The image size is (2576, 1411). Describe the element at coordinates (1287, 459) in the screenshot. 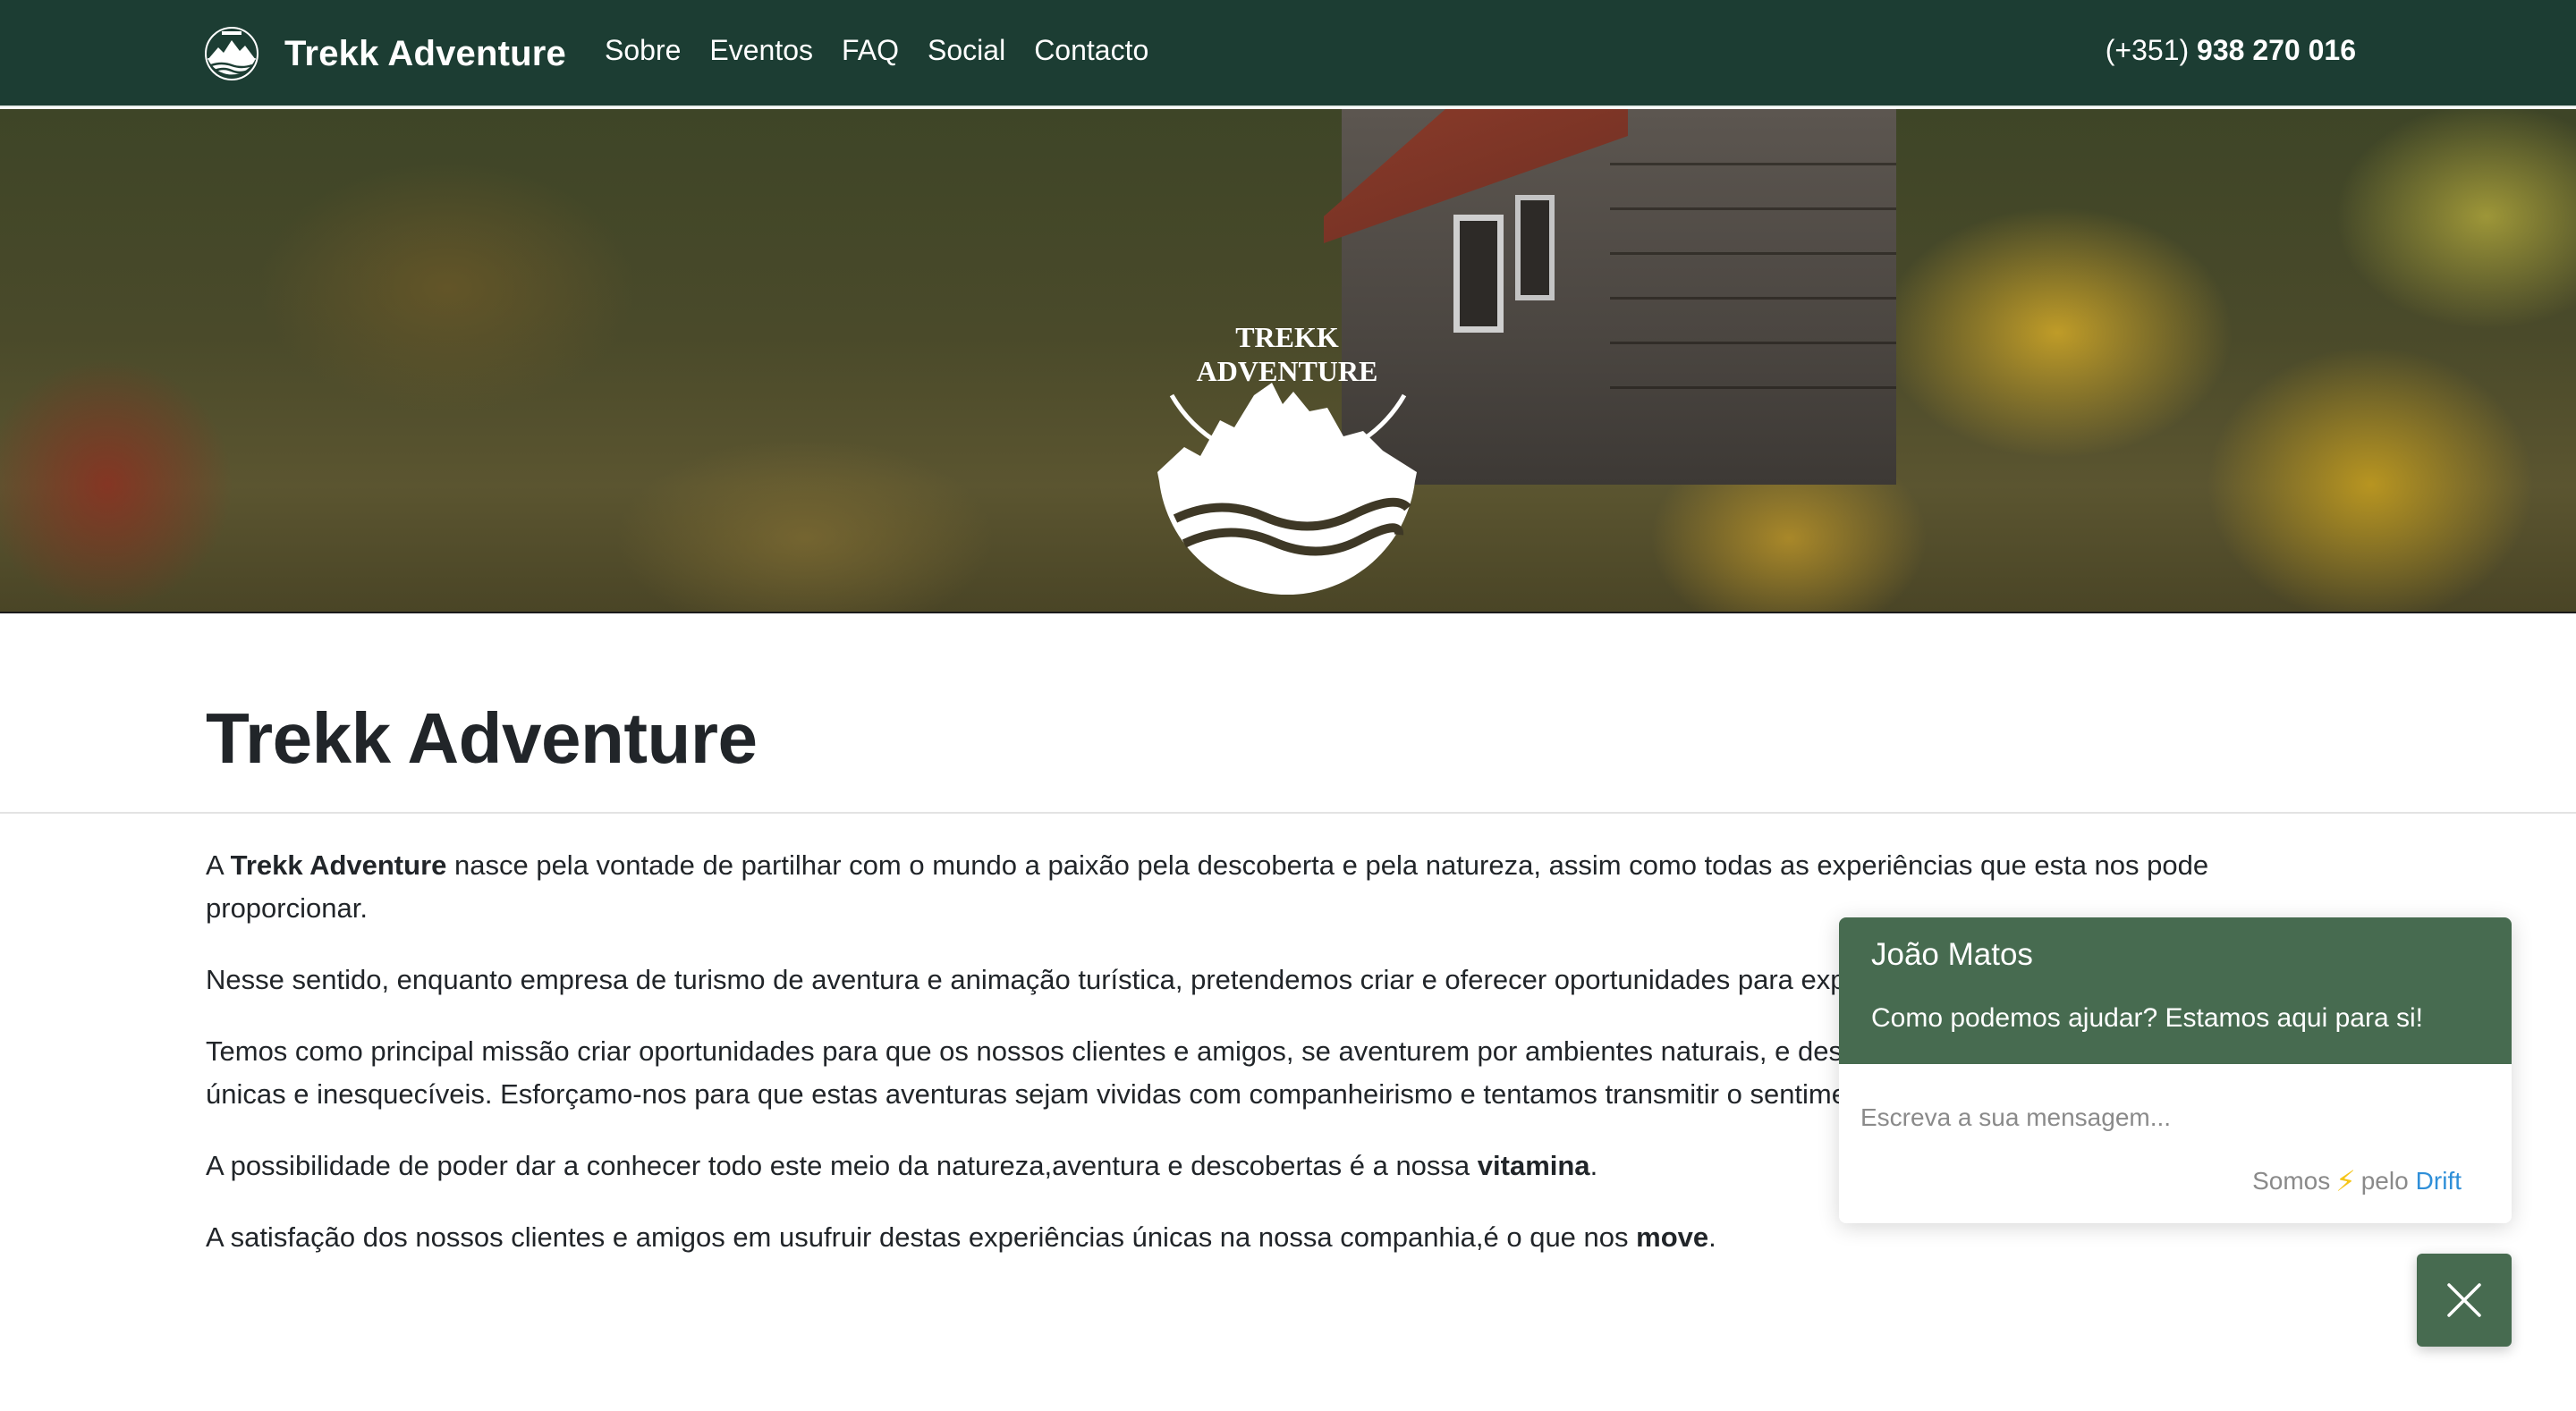

I see `mountain-waves-icon: TREKK ADVENTURE` at that location.